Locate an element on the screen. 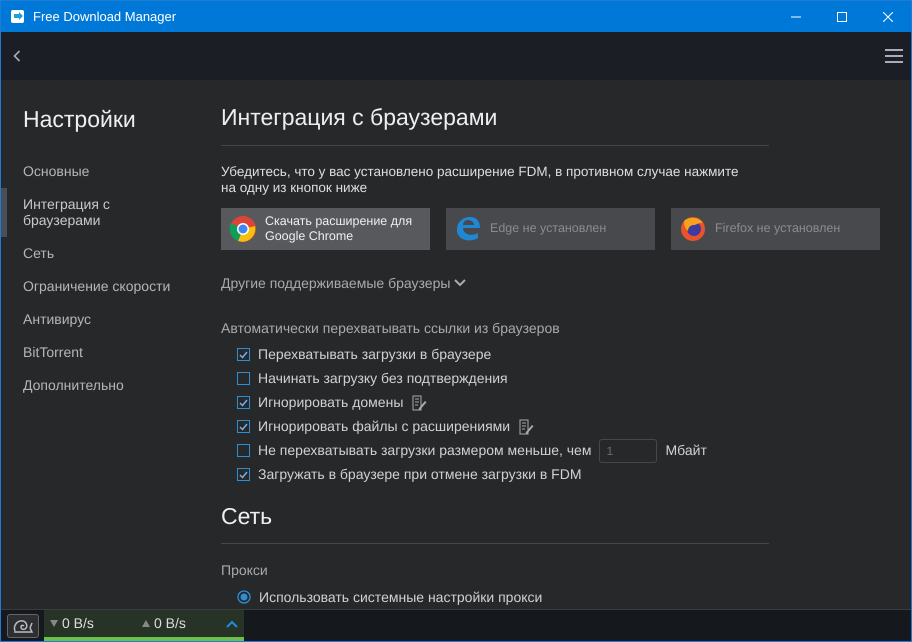 The height and width of the screenshot is (642, 912). menu-icon is located at coordinates (894, 56).